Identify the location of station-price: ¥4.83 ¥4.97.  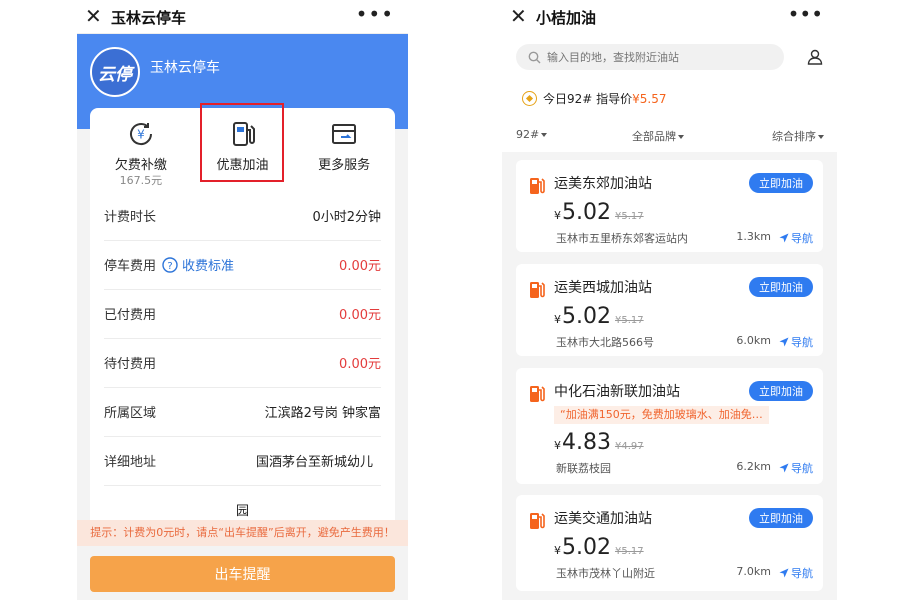
(599, 442).